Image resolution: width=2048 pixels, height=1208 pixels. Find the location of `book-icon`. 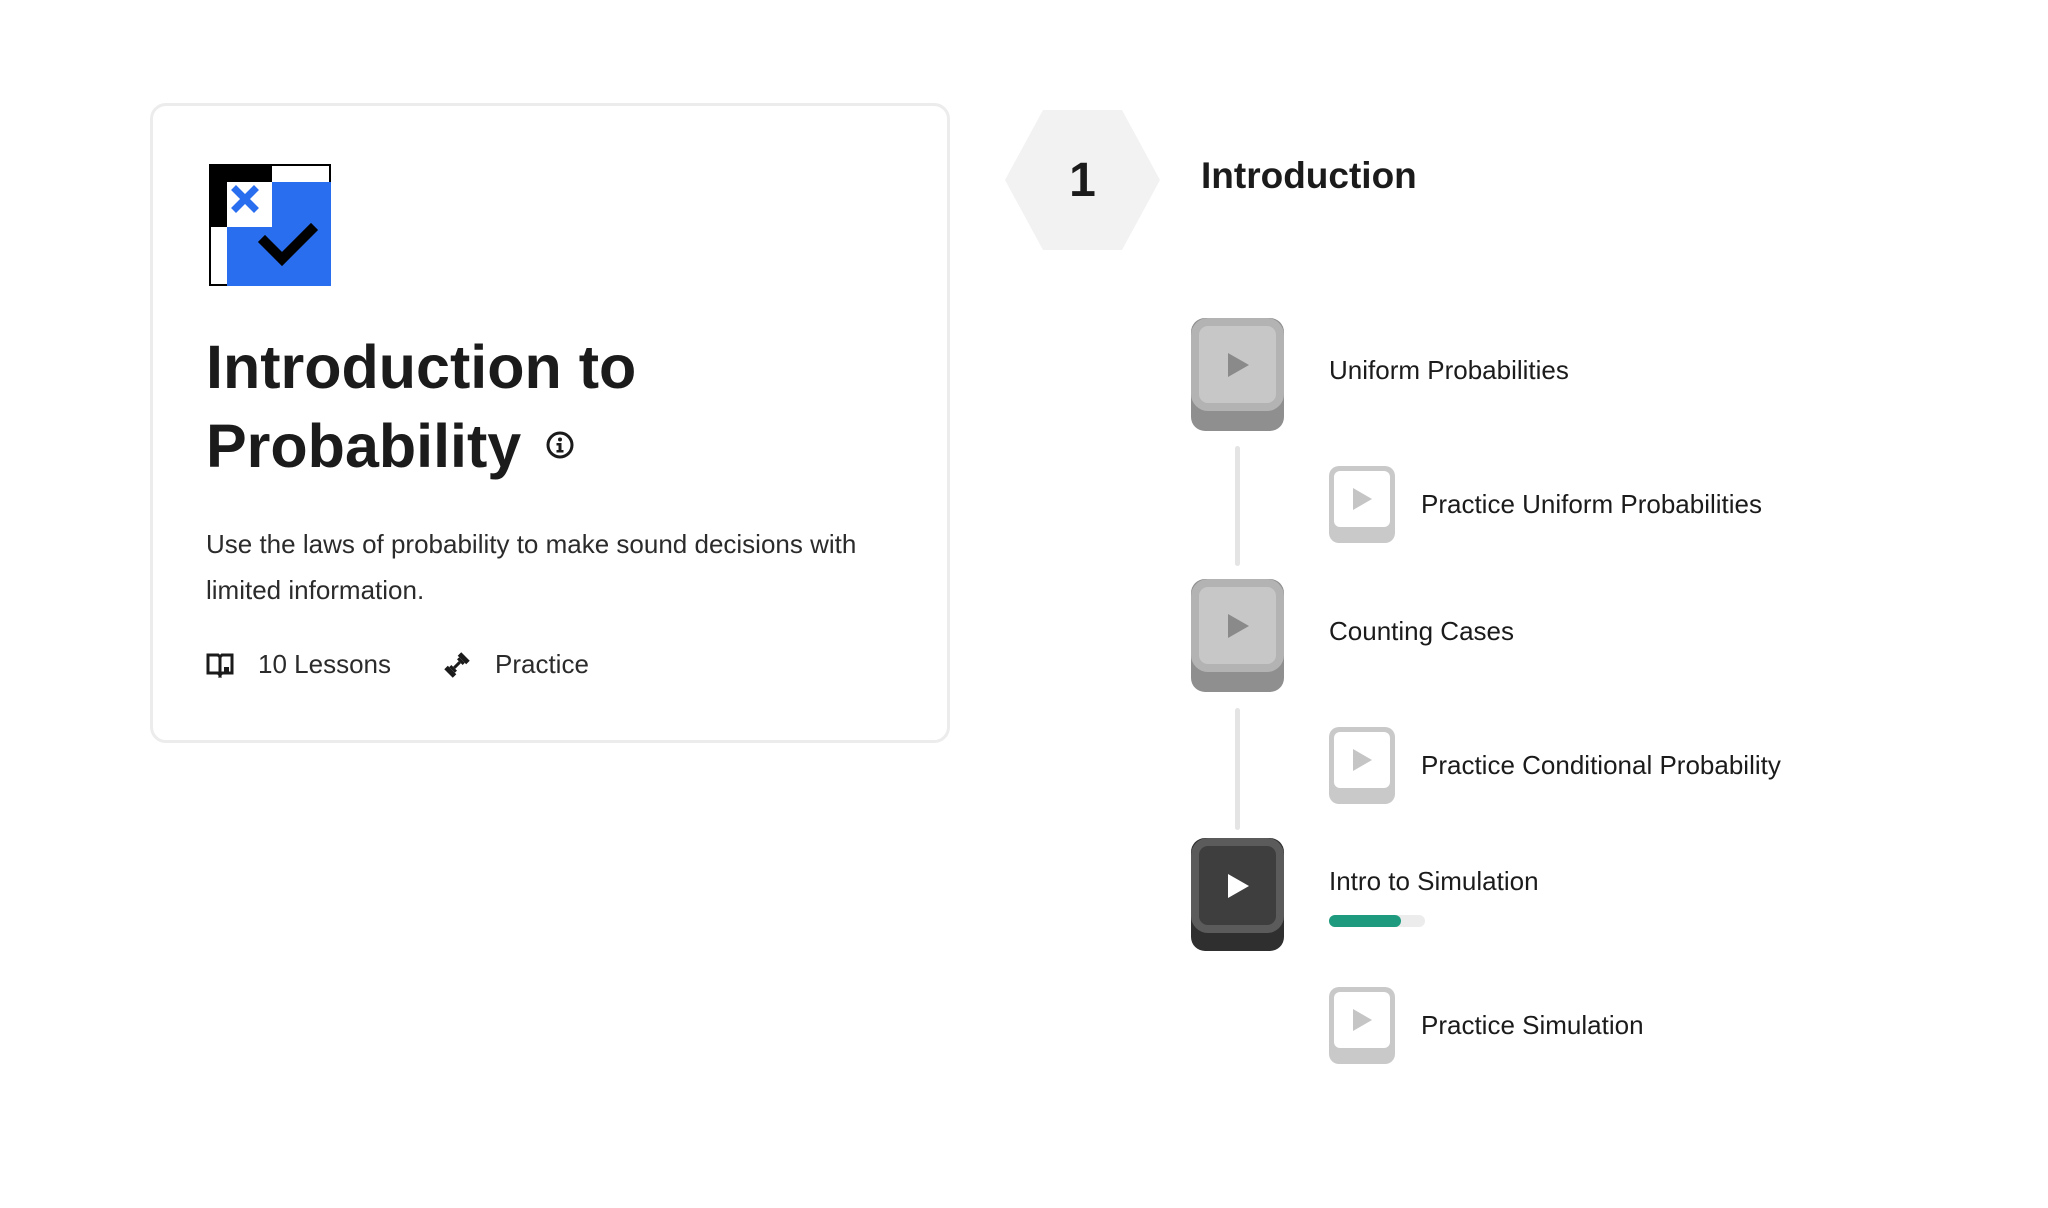

book-icon is located at coordinates (220, 665).